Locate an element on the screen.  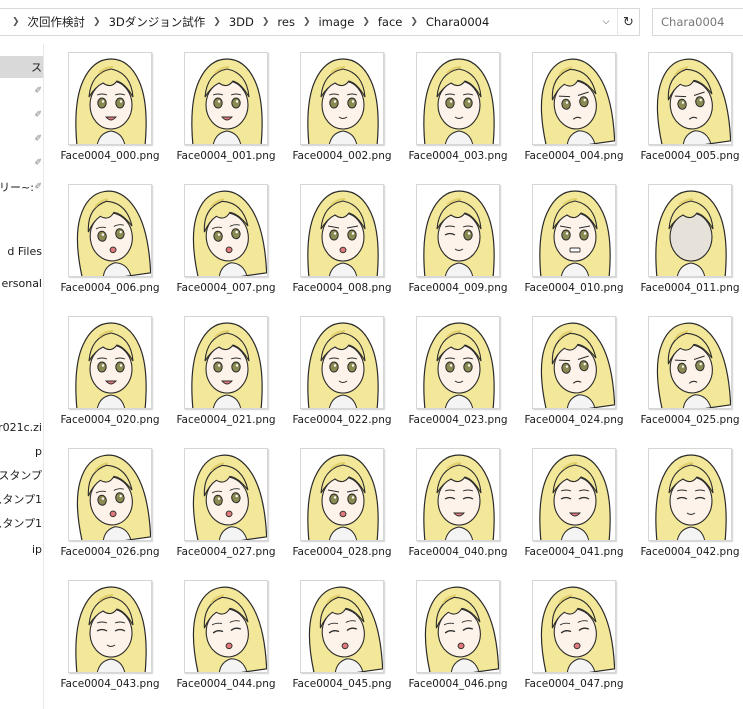
file-item: Face0004_043.png is located at coordinates (110, 640).